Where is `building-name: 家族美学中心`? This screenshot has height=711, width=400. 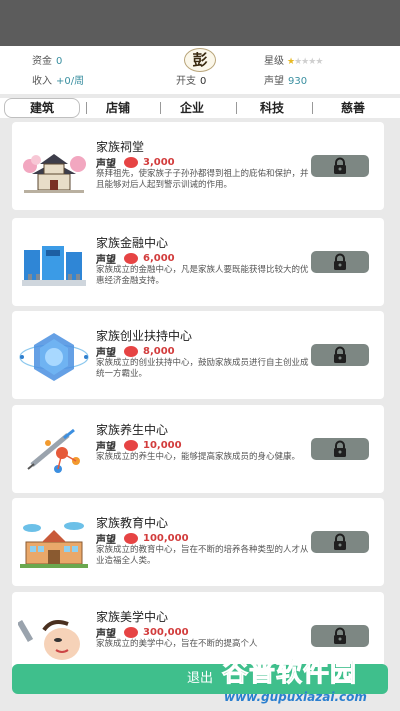 building-name: 家族美学中心 is located at coordinates (132, 617).